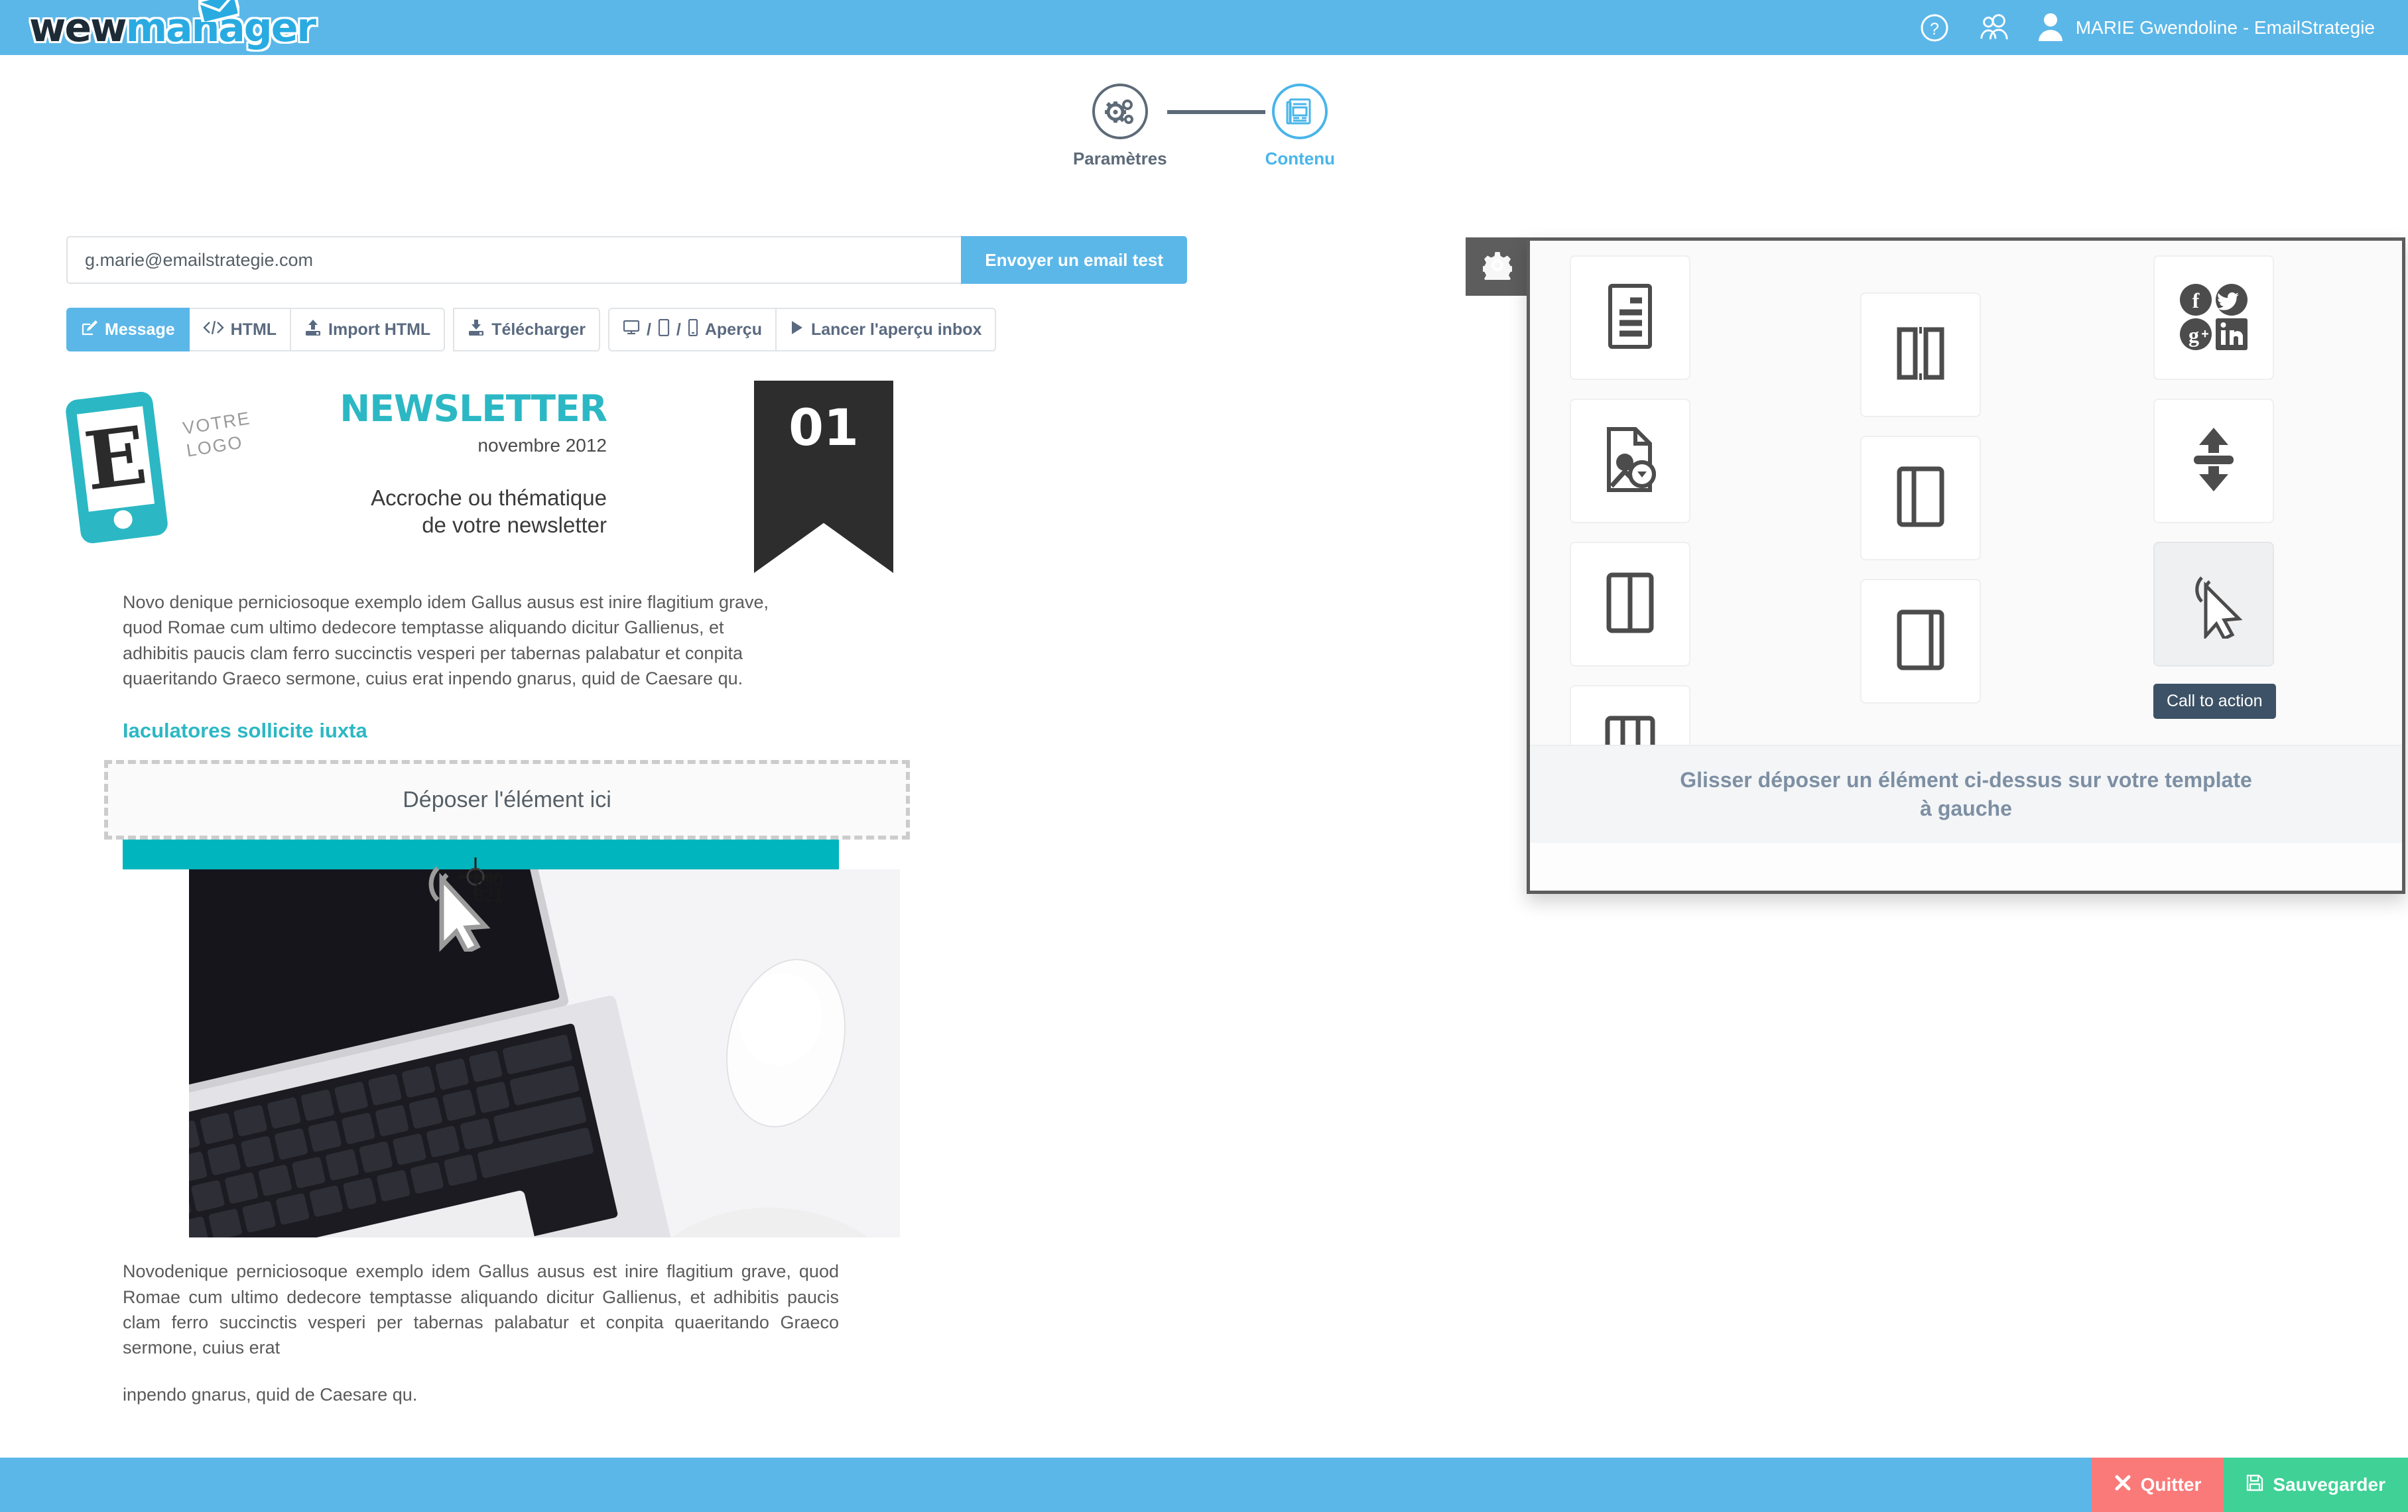 The width and height of the screenshot is (2408, 1512). I want to click on element-tile-social: f g +, so click(2213, 317).